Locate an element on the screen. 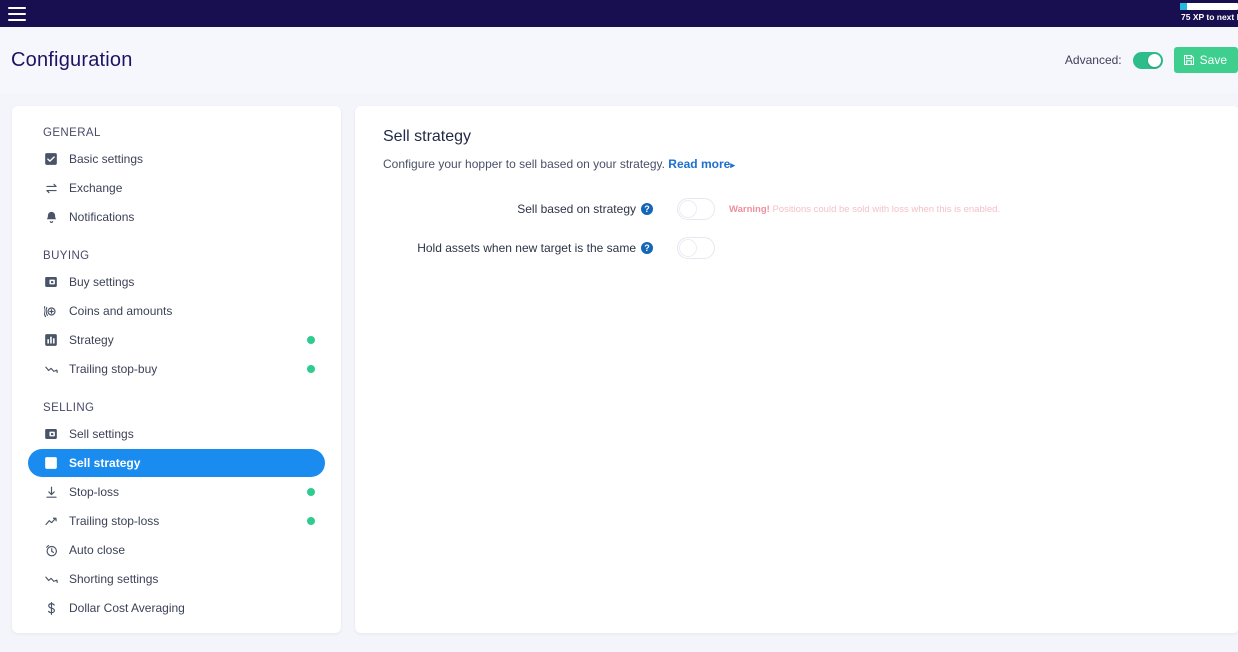 Image resolution: width=1238 pixels, height=652 pixels. setting-label: Hold assets when new target is the same? is located at coordinates (518, 248).